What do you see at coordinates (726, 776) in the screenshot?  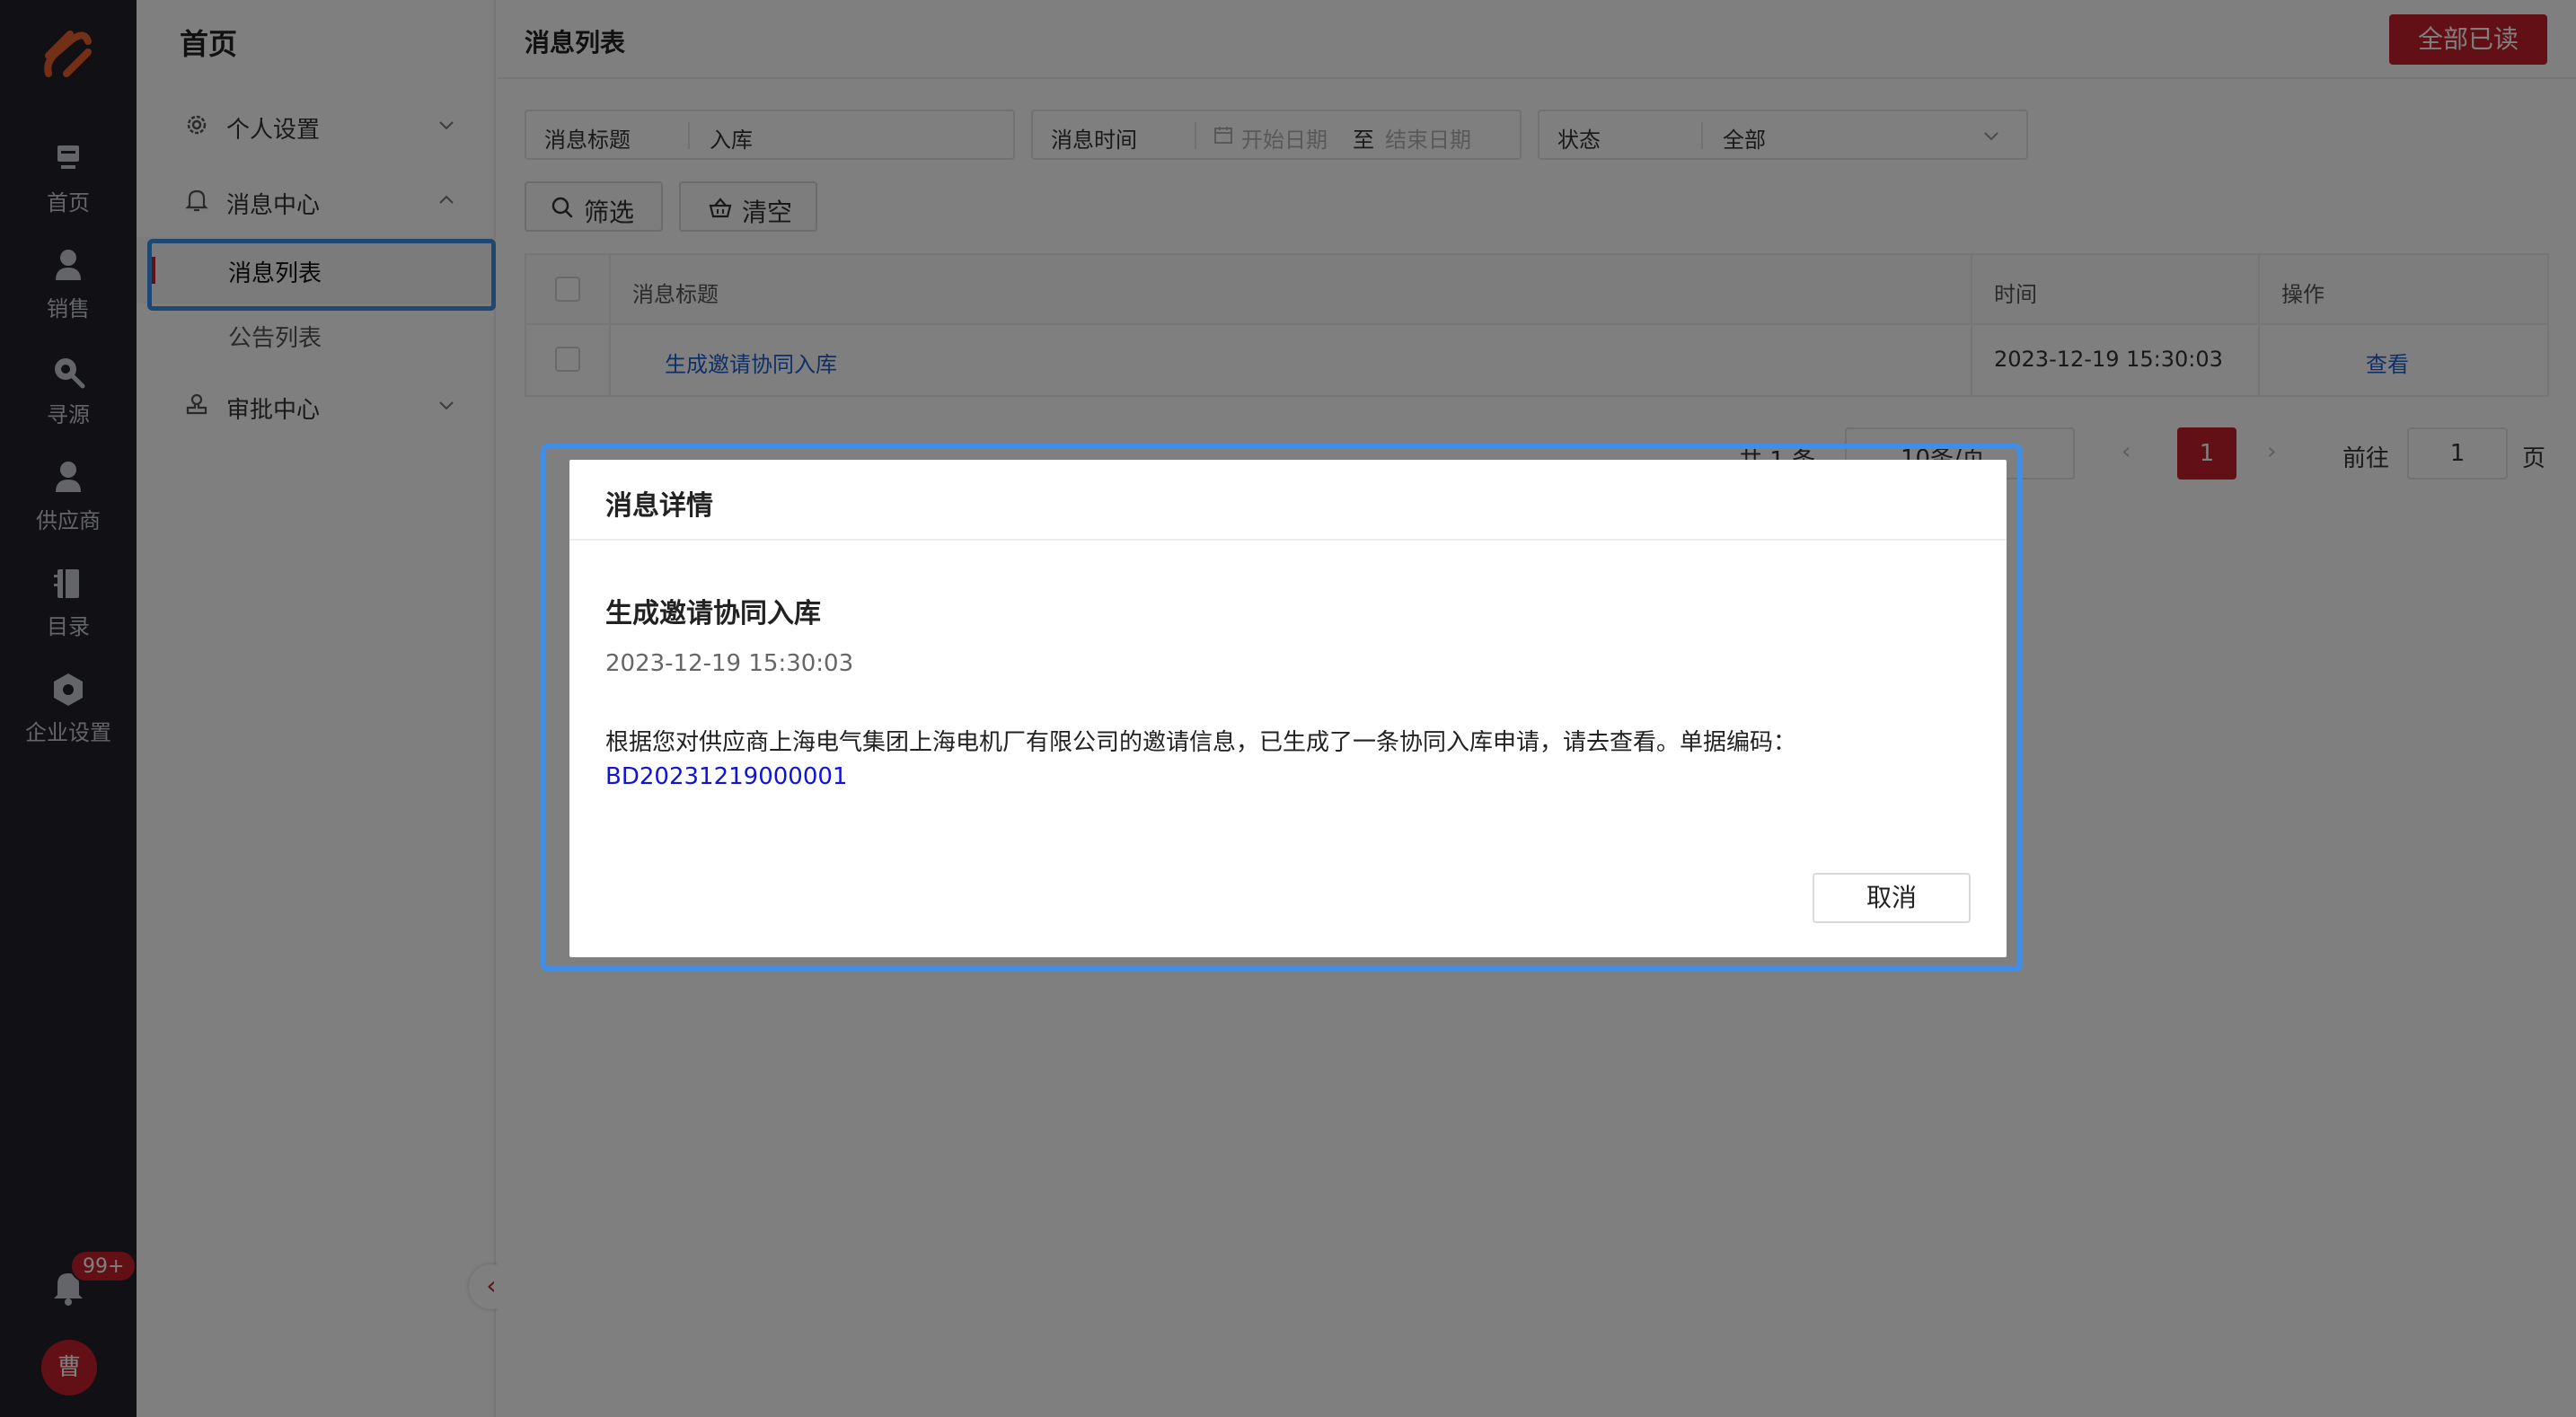 I see `document-code-link: BD20231219000001` at bounding box center [726, 776].